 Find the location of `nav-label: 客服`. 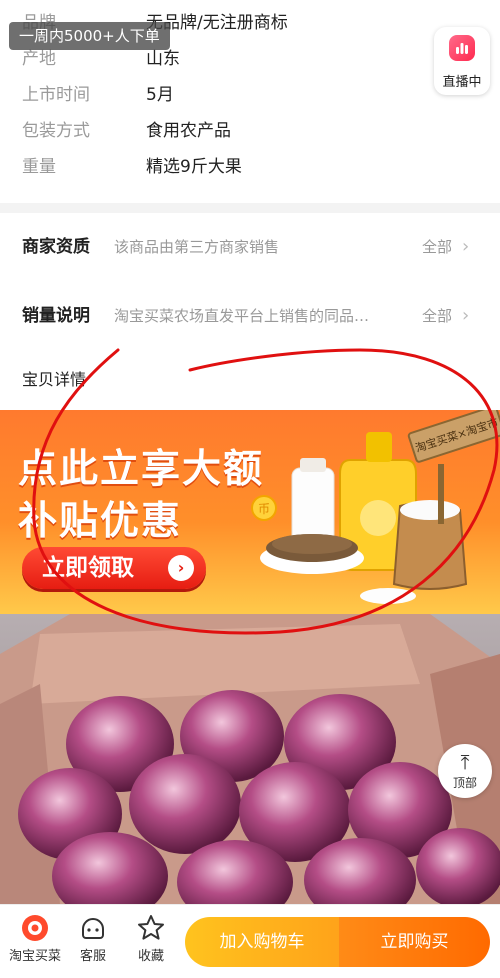

nav-label: 客服 is located at coordinates (92, 956).